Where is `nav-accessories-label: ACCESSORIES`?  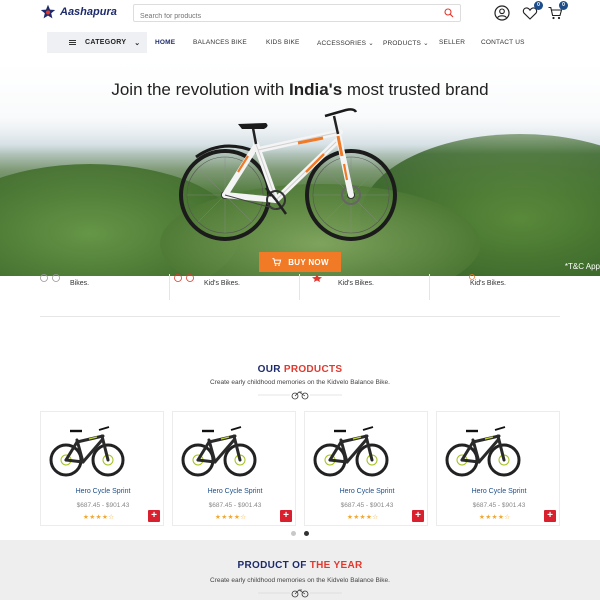 nav-accessories-label: ACCESSORIES is located at coordinates (342, 43).